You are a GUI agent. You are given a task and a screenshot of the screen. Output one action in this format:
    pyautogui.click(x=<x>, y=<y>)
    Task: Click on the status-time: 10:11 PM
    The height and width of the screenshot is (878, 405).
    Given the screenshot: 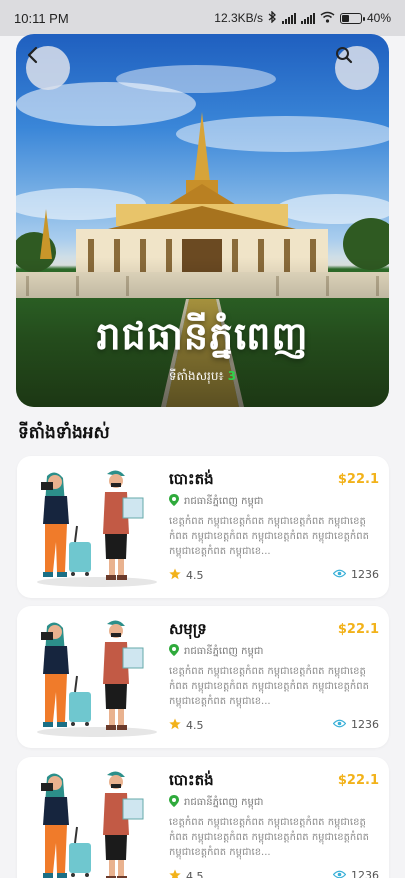 What is the action you would take?
    pyautogui.click(x=41, y=18)
    